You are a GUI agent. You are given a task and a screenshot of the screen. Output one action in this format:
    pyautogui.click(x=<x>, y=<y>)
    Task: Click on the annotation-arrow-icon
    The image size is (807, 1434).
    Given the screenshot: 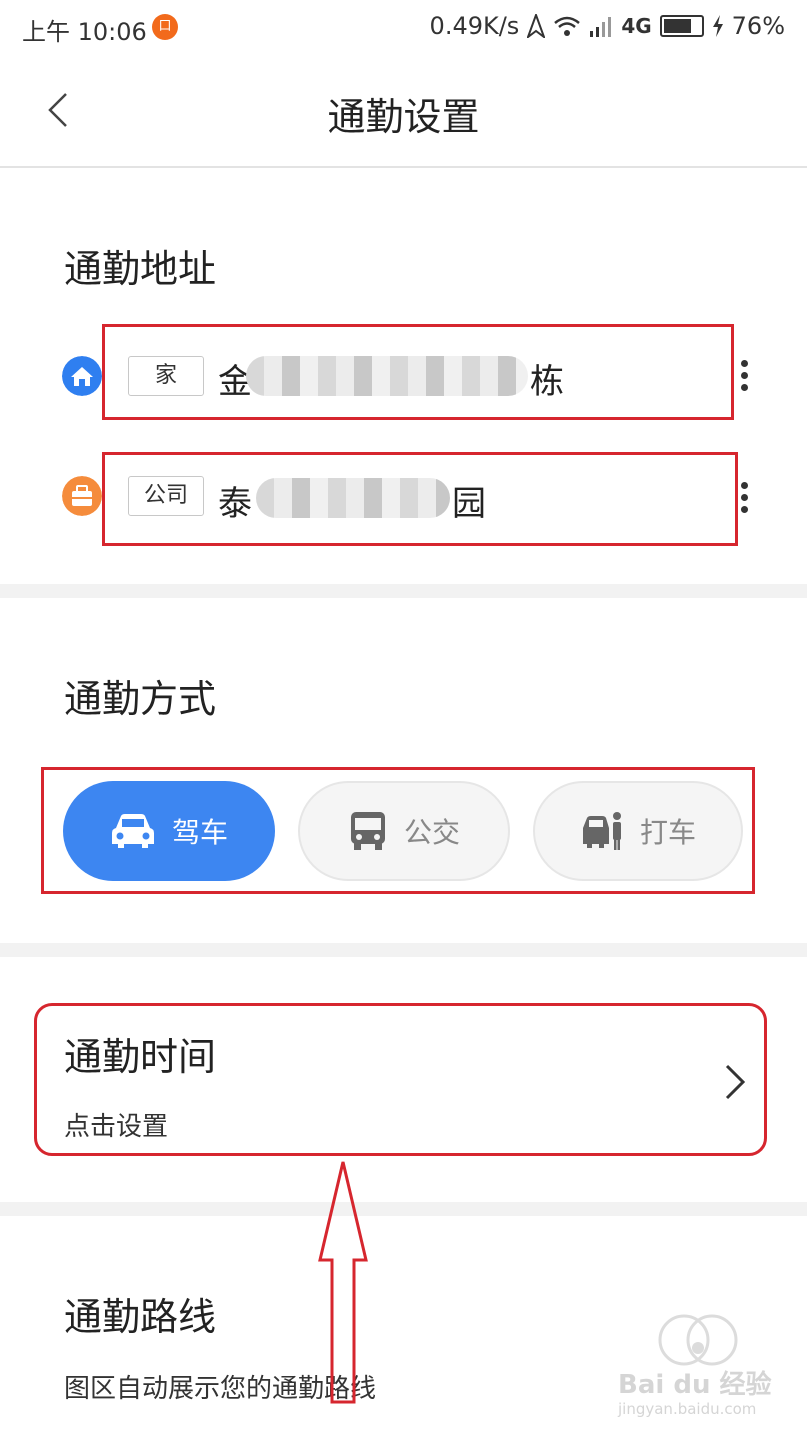 What is the action you would take?
    pyautogui.click(x=343, y=1282)
    